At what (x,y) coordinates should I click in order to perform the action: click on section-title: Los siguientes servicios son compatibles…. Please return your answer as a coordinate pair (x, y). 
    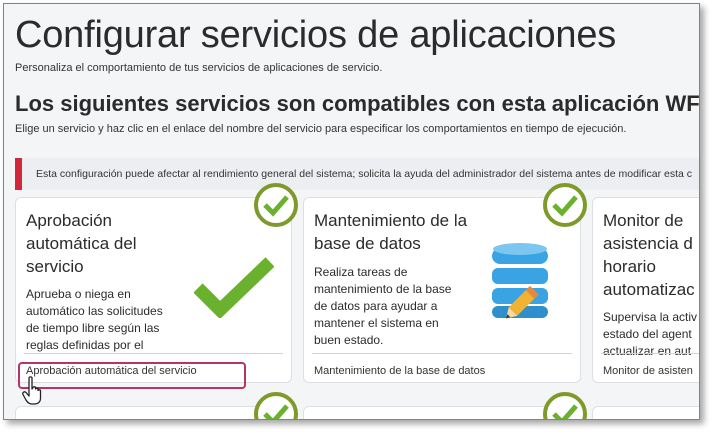
    Looking at the image, I should click on (357, 103).